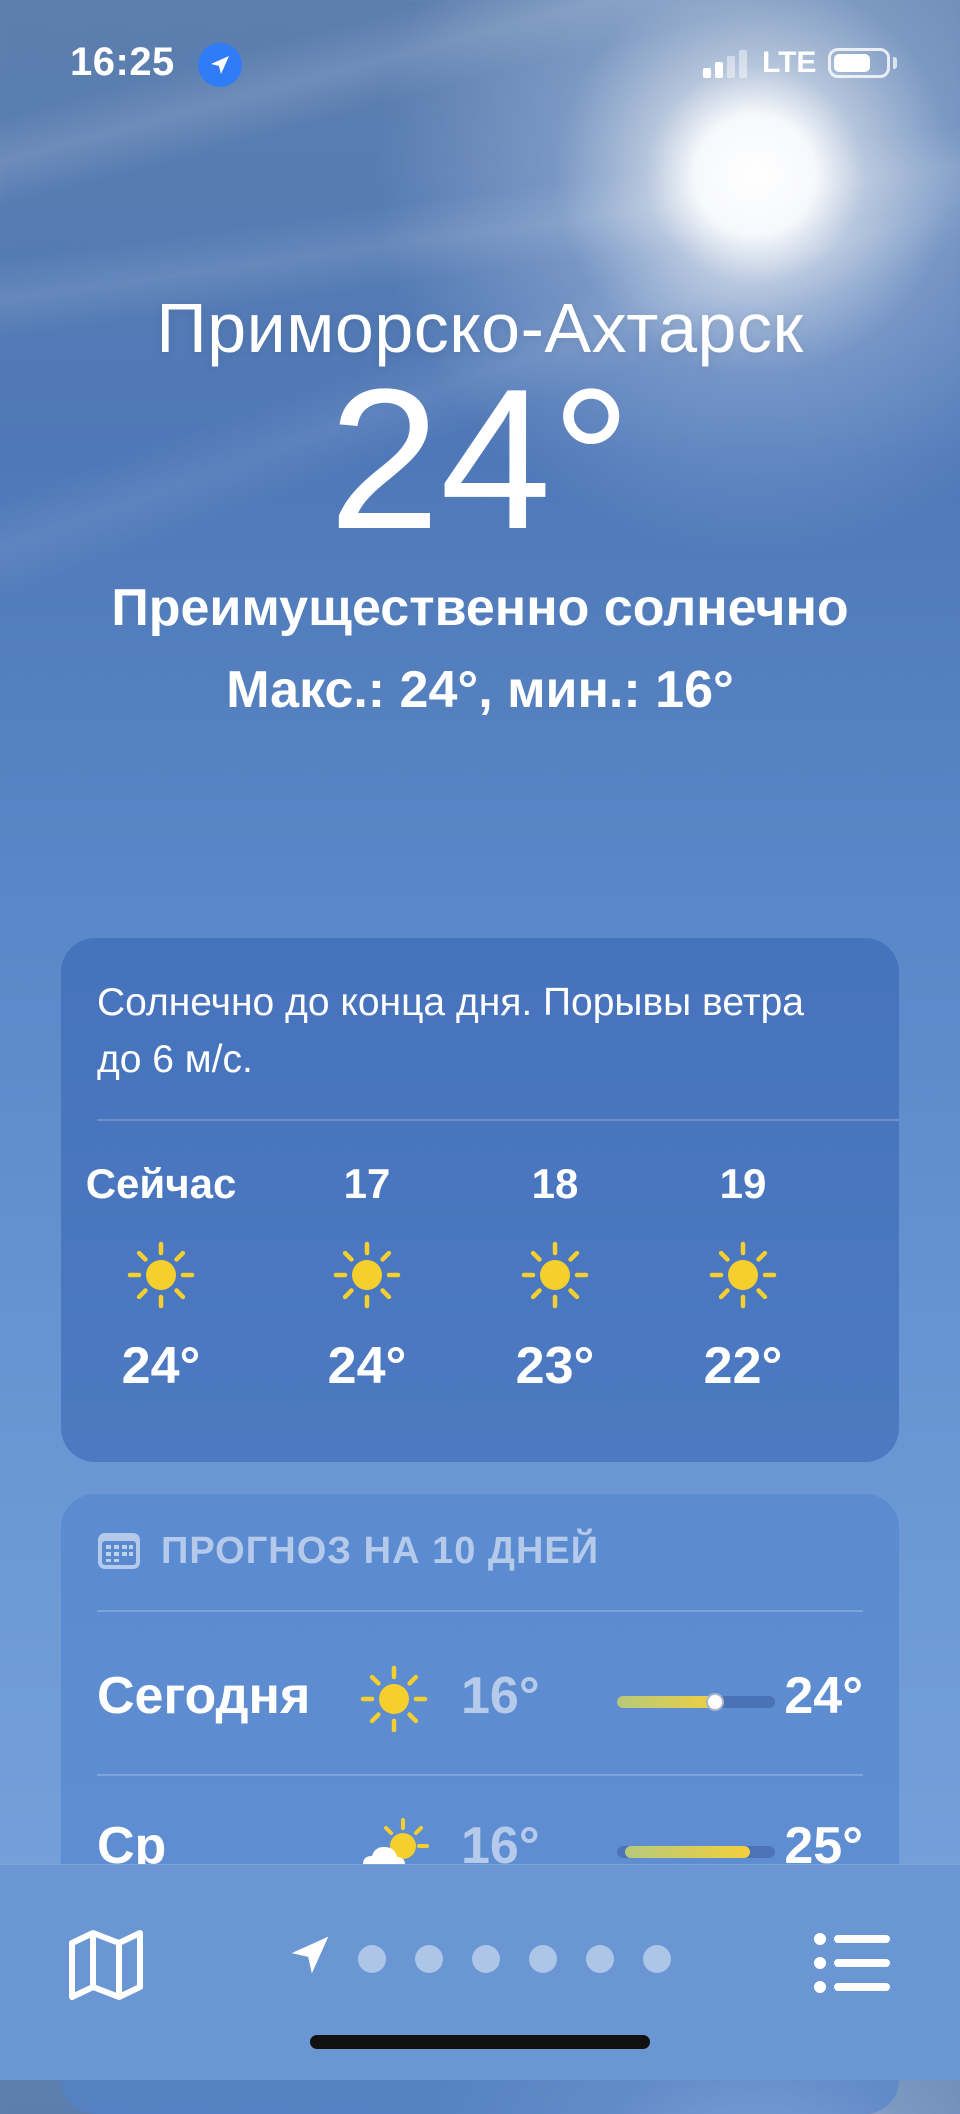 Image resolution: width=960 pixels, height=2114 pixels. I want to click on calendar-icon, so click(119, 1551).